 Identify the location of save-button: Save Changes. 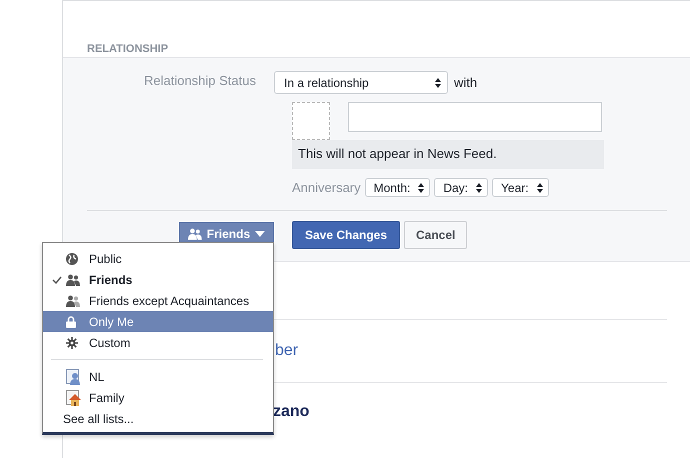
(346, 235).